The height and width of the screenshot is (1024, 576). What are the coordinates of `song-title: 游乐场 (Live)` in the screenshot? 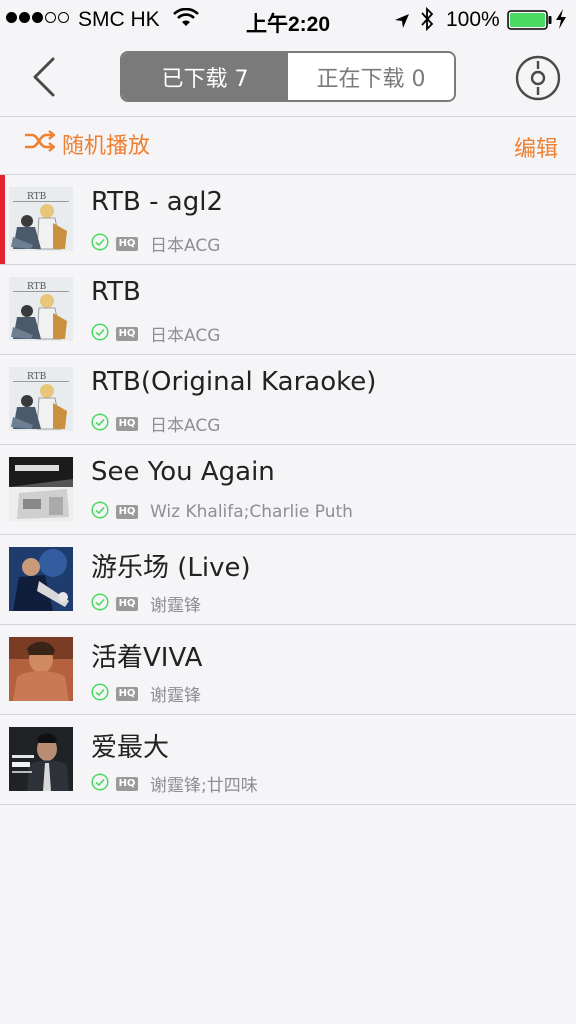 It's located at (171, 568).